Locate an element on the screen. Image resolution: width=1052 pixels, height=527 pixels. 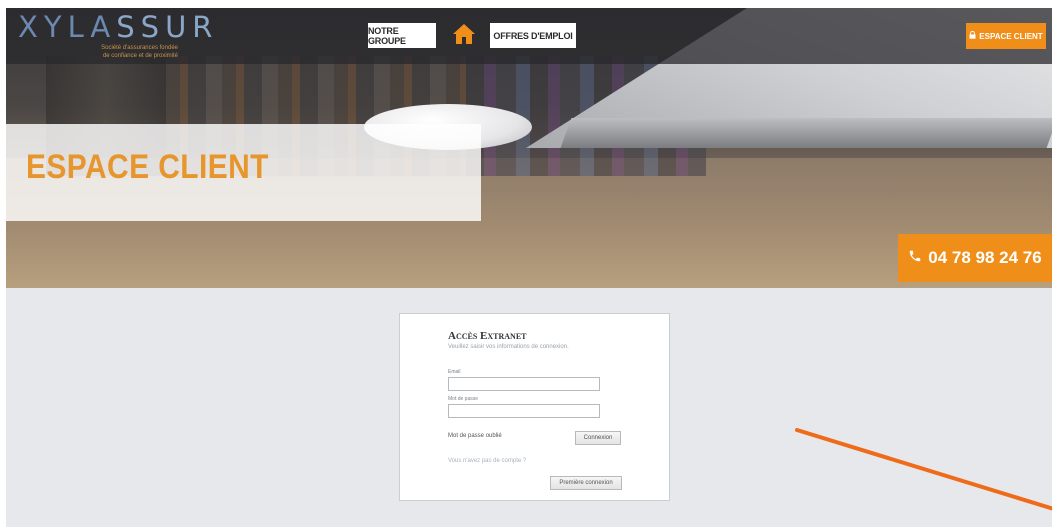
logo-prefix: XYLA is located at coordinates (67, 27).